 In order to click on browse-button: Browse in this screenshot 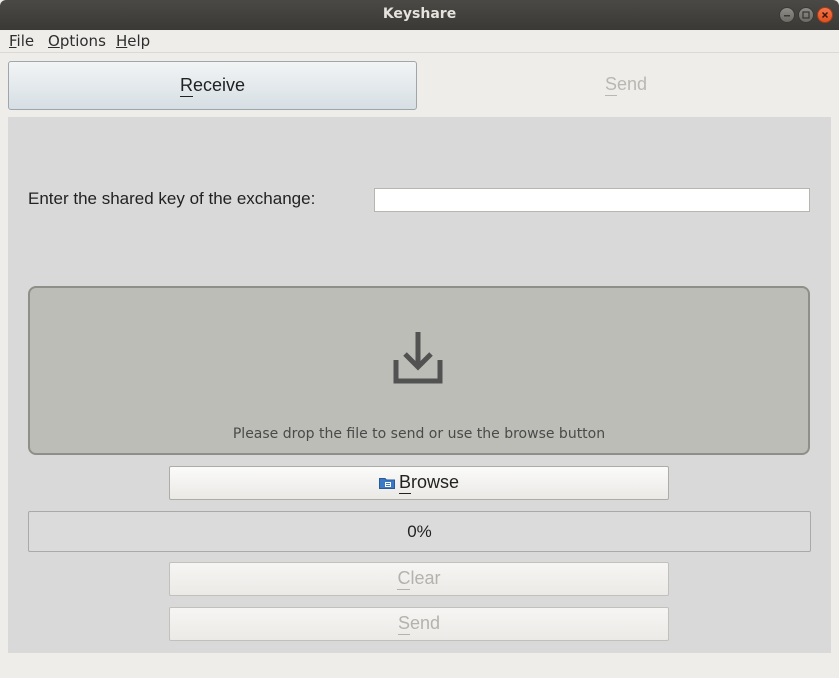, I will do `click(419, 483)`.